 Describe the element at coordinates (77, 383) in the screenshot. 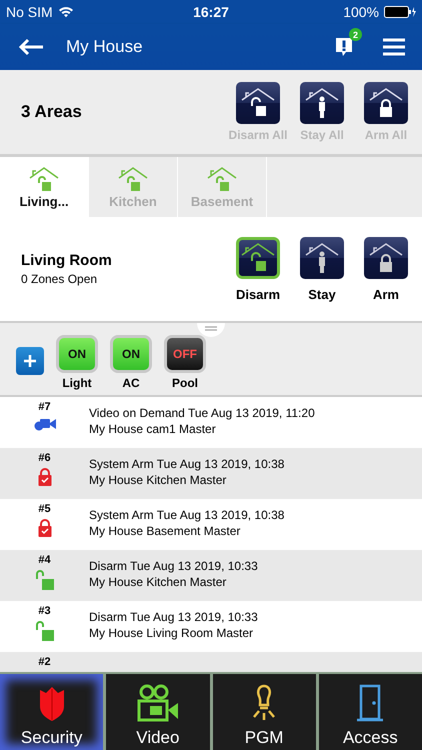

I see `switch-label: Light` at that location.